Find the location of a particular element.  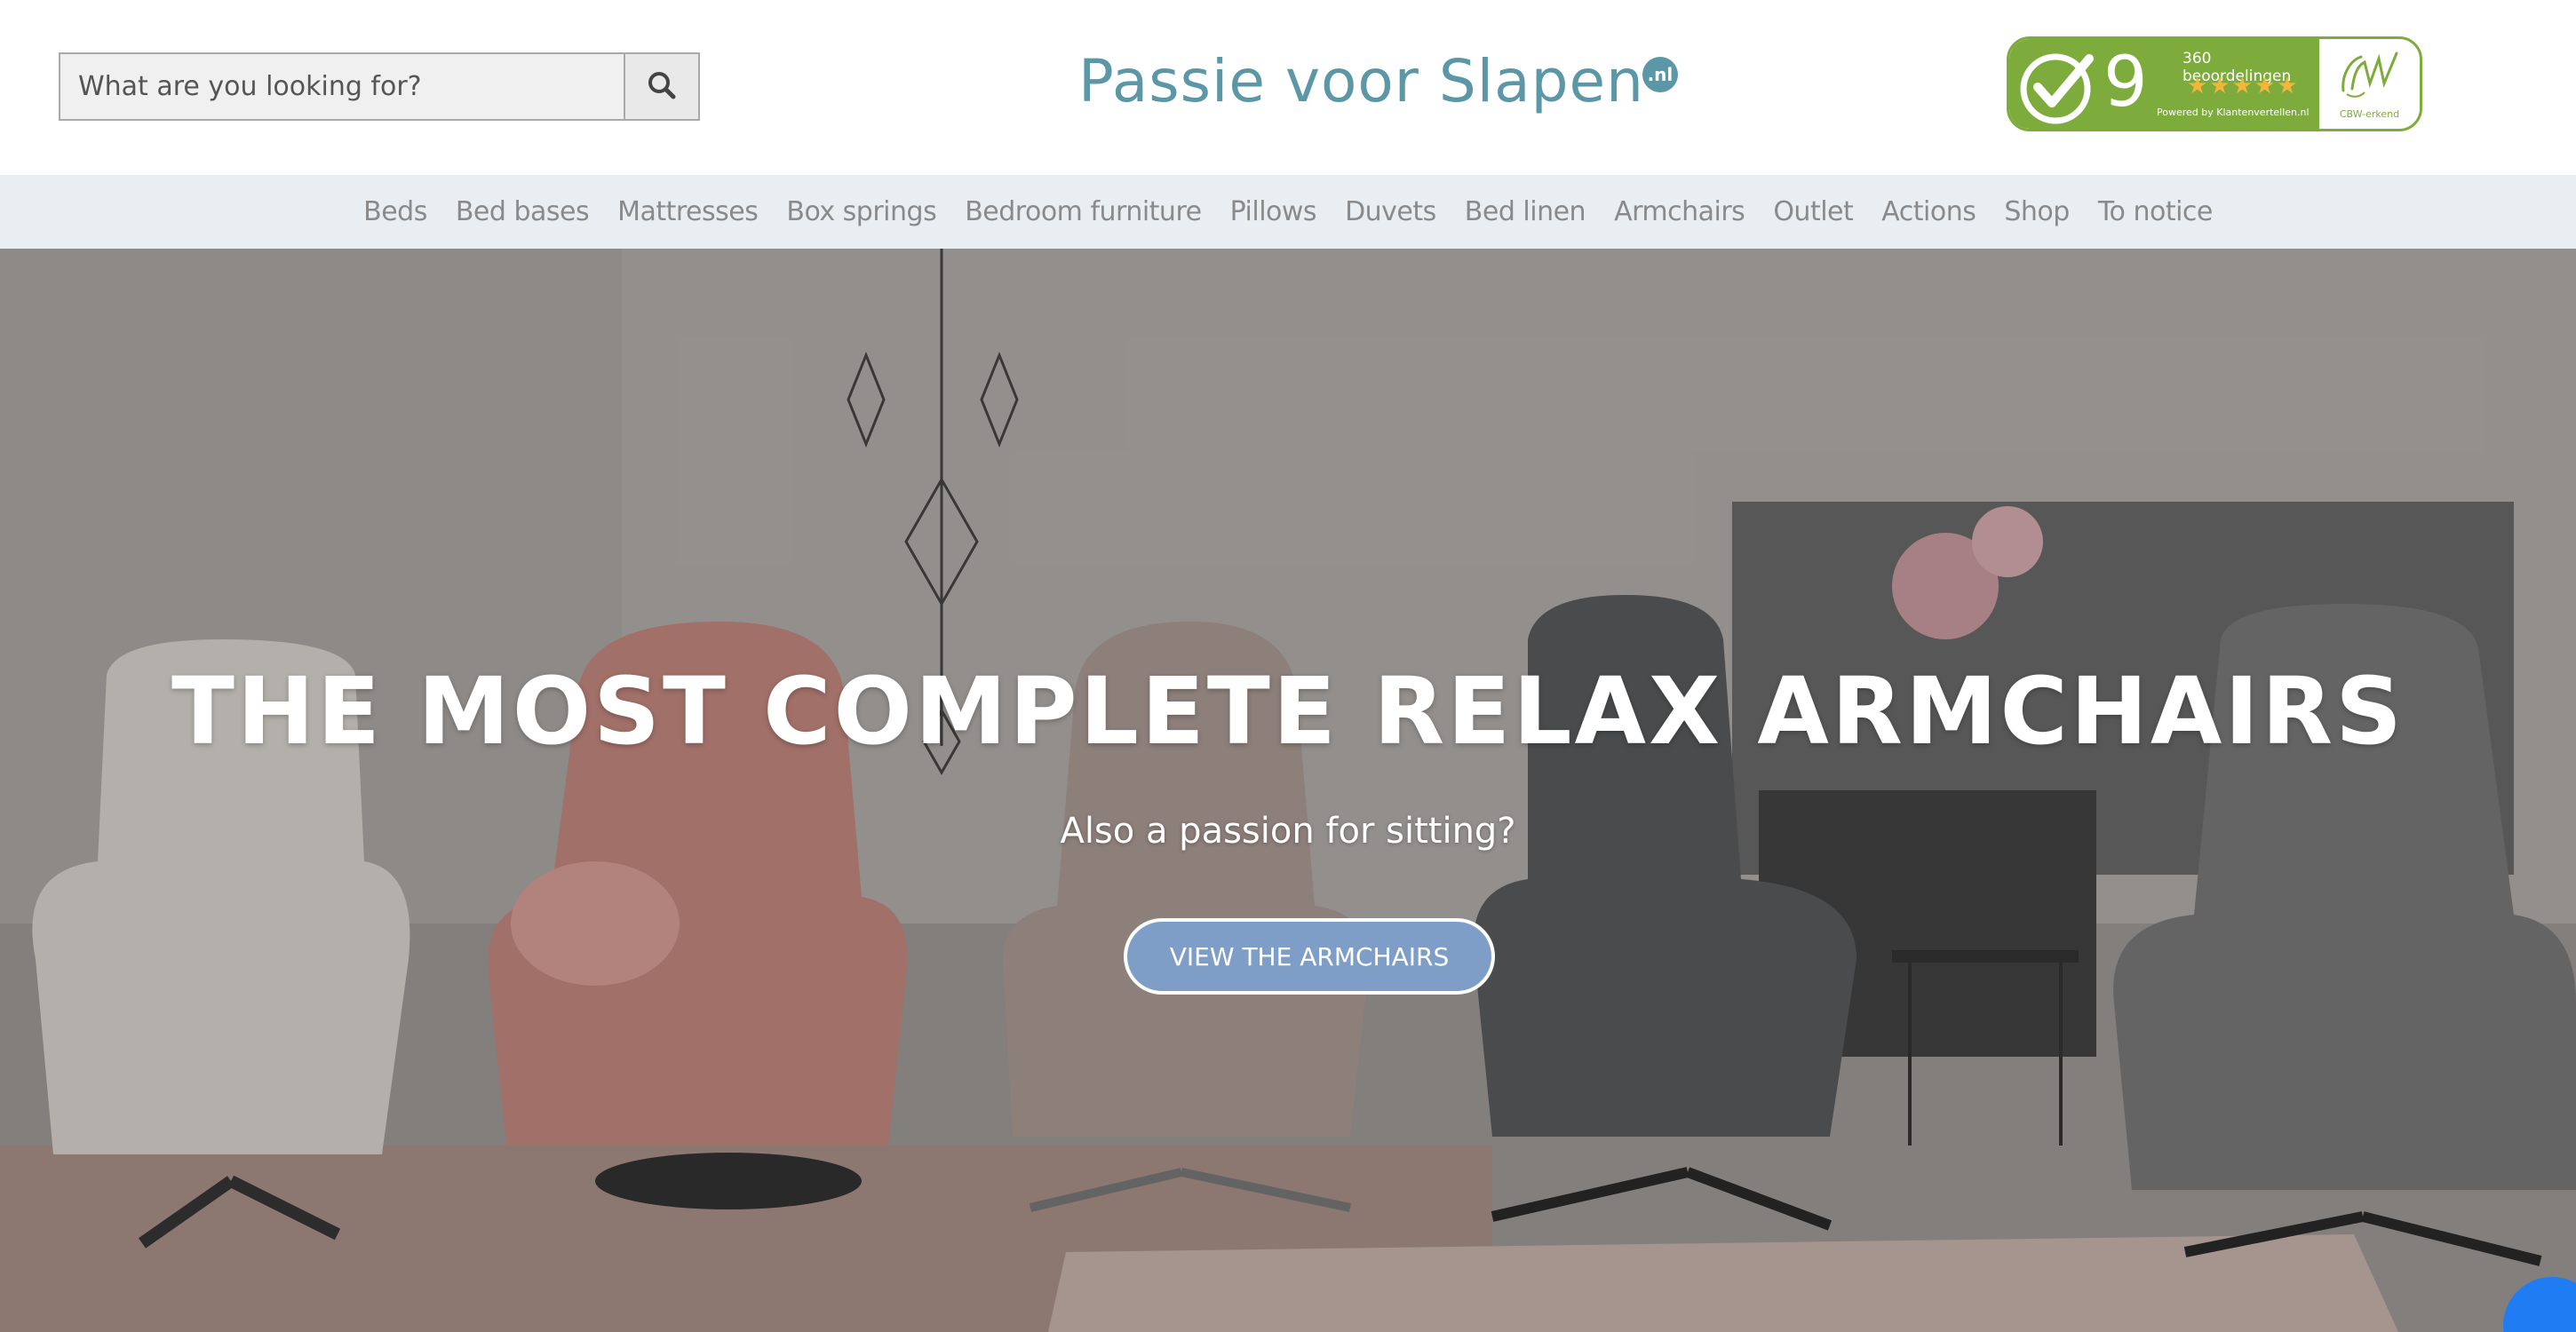

cbw-badge: CBW-erkend is located at coordinates (2369, 84).